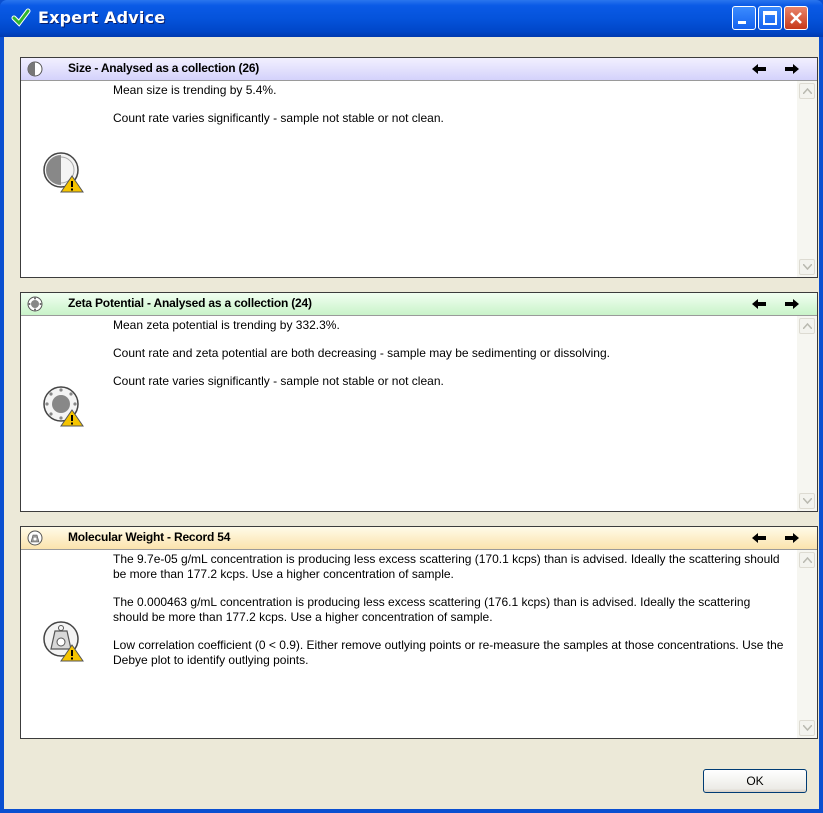 The width and height of the screenshot is (823, 813). I want to click on molecular-weight-icon, so click(35, 538).